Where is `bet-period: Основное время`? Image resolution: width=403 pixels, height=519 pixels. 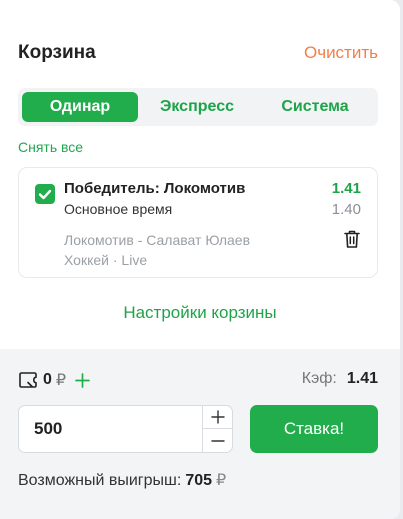
bet-period: Основное время is located at coordinates (118, 209).